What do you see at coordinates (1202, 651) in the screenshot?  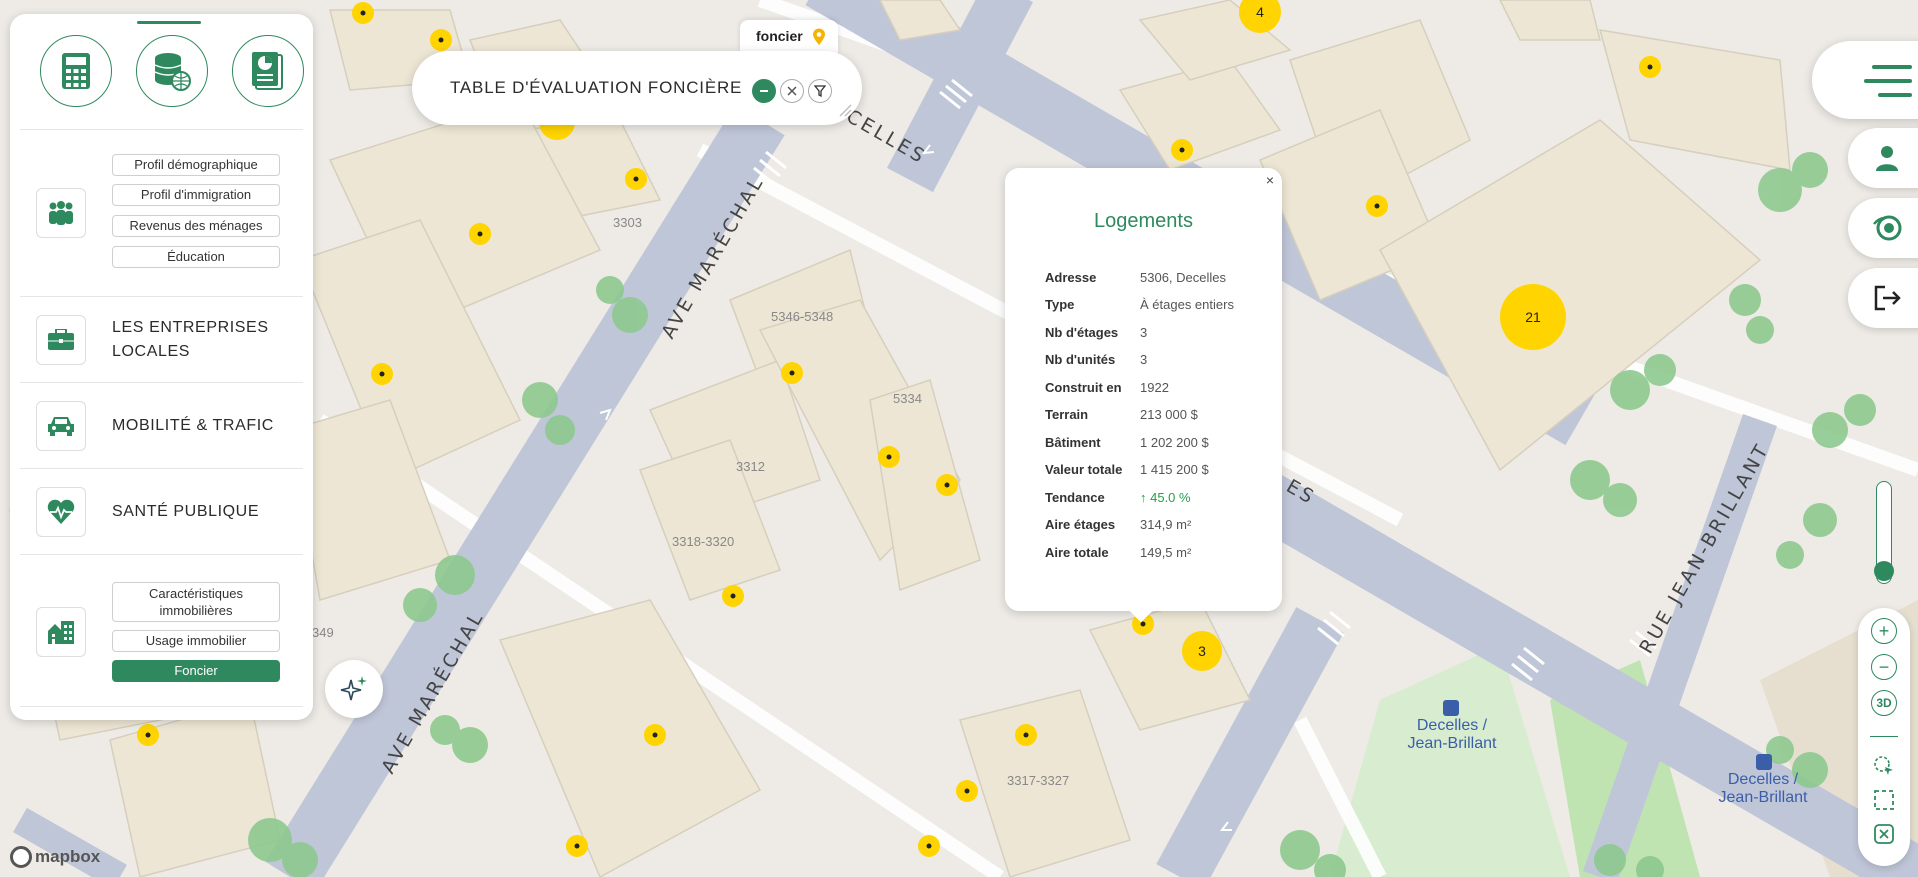 I see `cluster-marker: 3` at bounding box center [1202, 651].